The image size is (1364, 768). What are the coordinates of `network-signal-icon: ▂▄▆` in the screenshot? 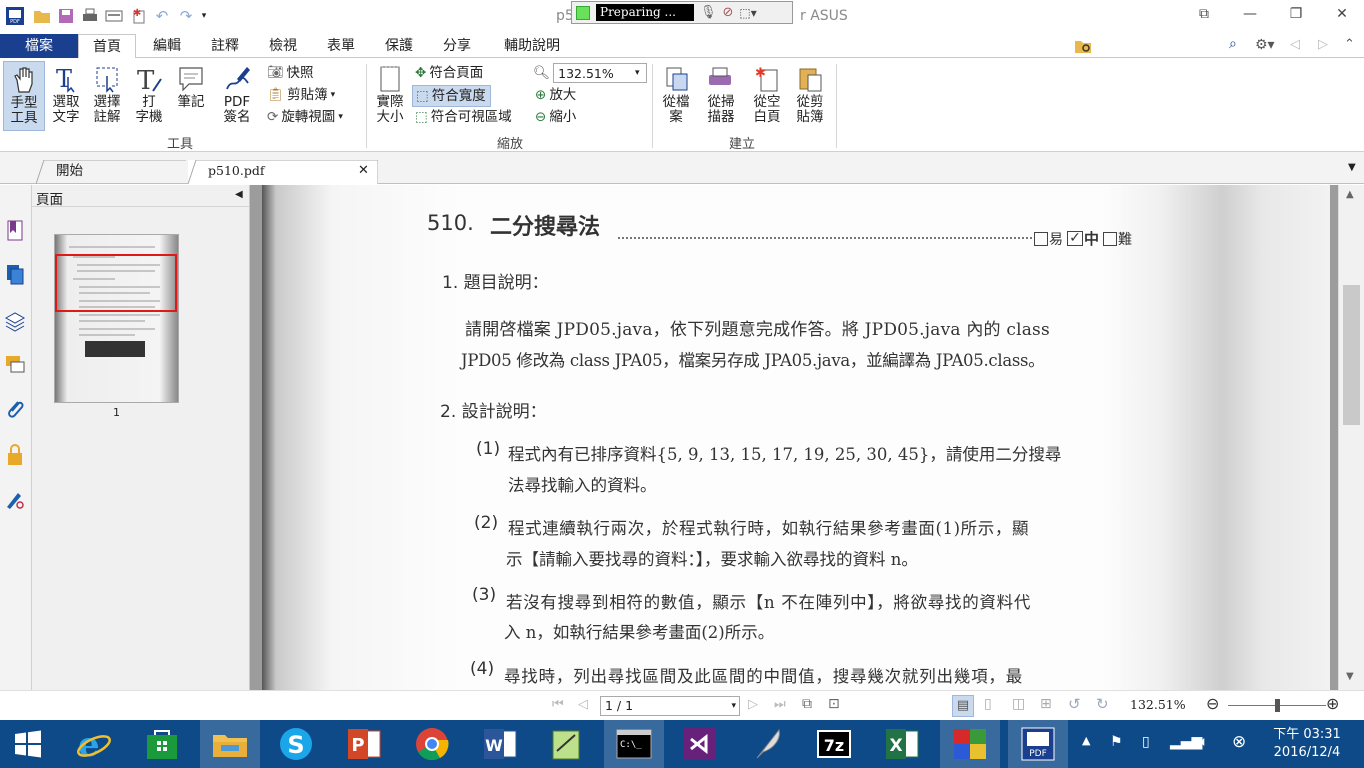 It's located at (1186, 742).